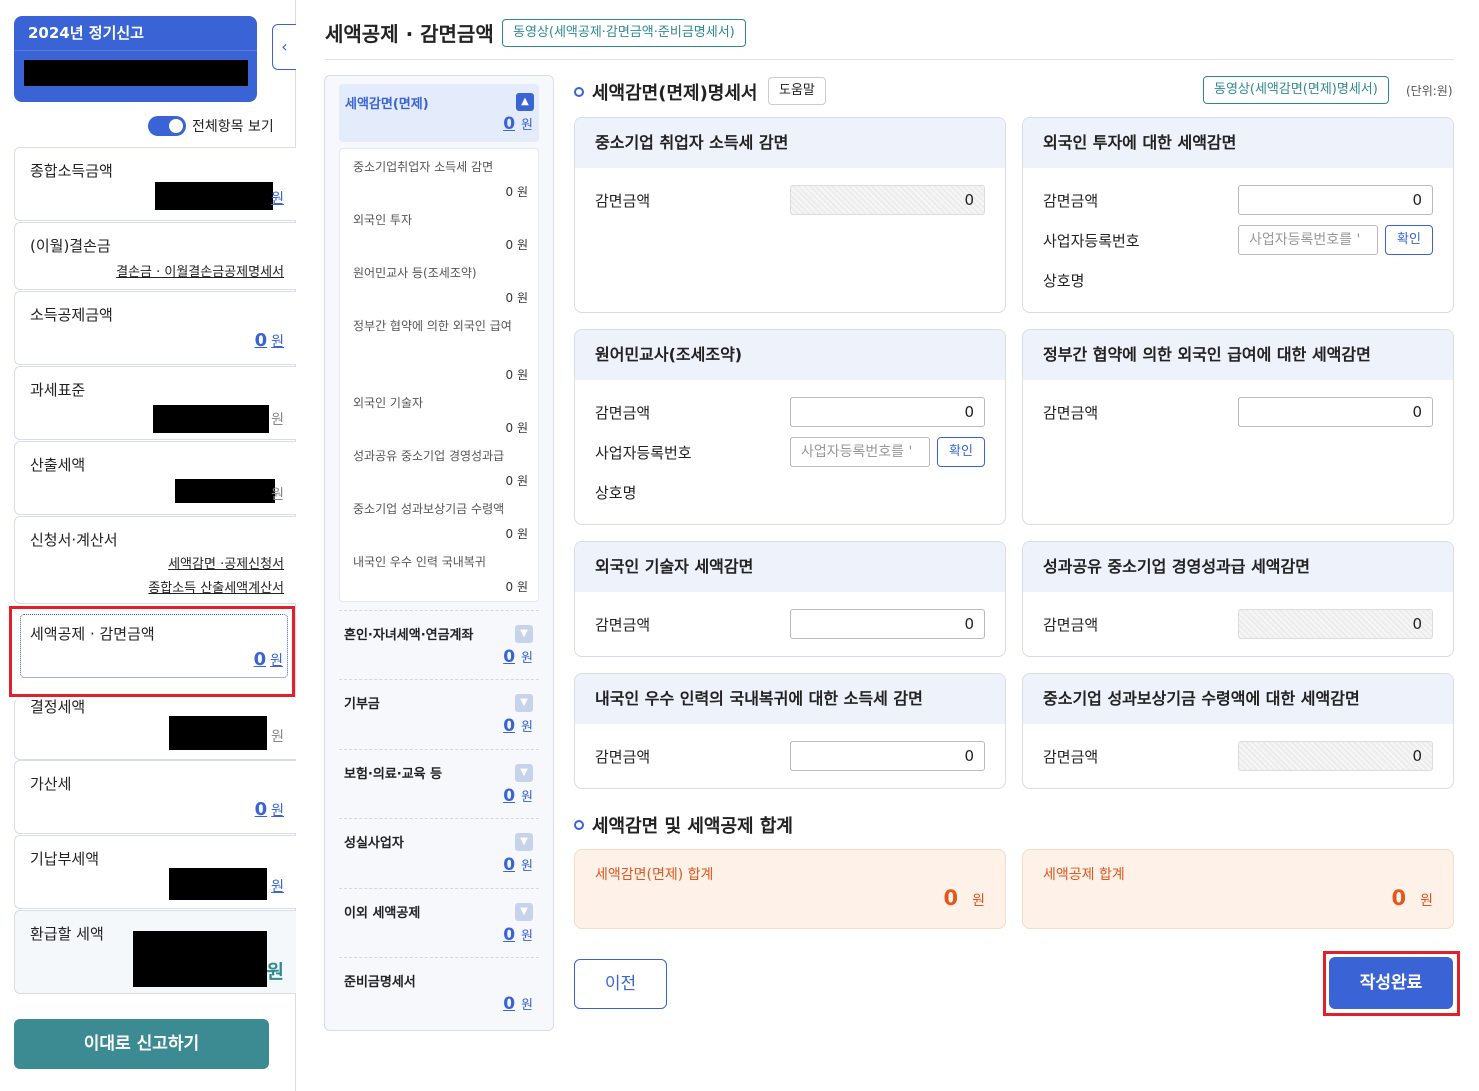 This screenshot has height=1091, width=1479. I want to click on header-divider, so click(889, 59).